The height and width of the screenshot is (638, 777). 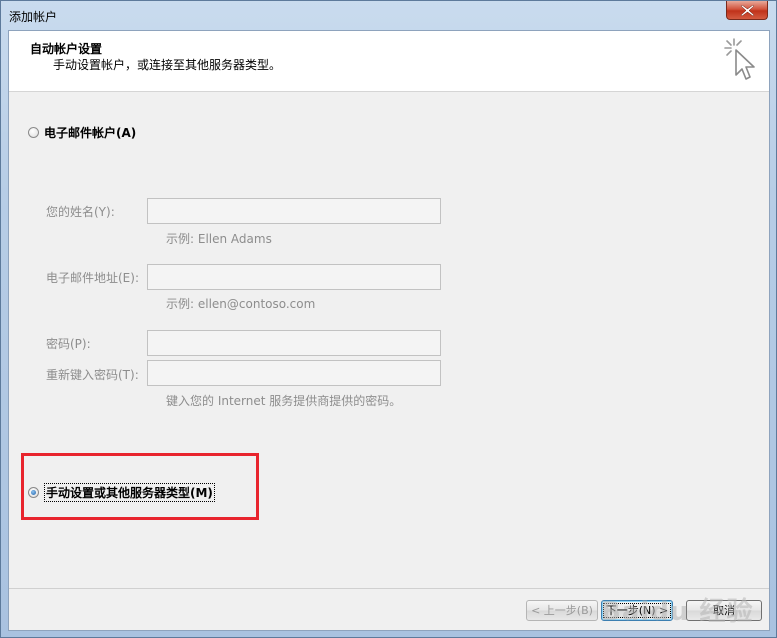 I want to click on close-icon, so click(x=747, y=10).